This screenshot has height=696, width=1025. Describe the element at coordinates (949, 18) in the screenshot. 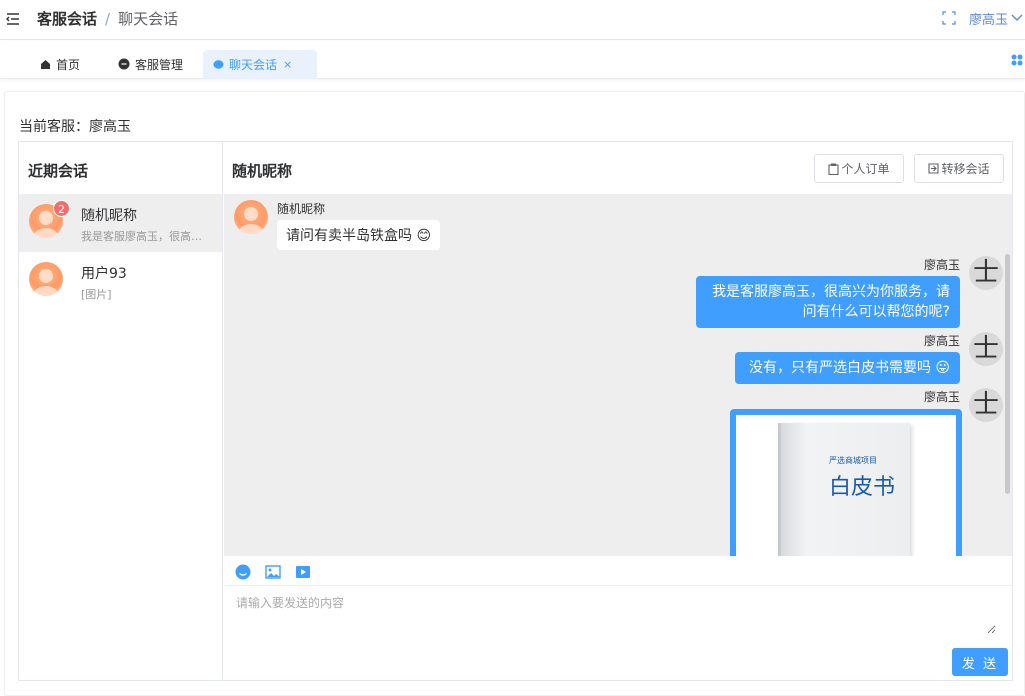

I see `fullscreen-icon` at that location.